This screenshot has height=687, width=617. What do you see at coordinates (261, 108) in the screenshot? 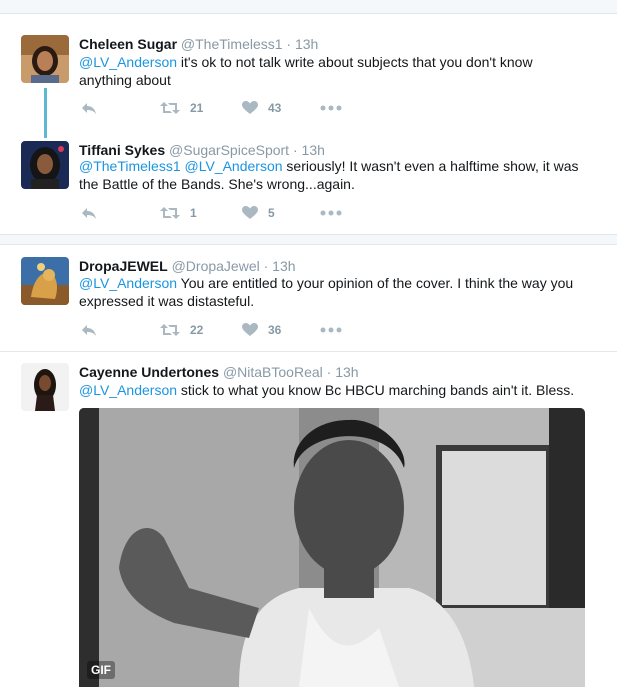
I see `like-button: 43` at bounding box center [261, 108].